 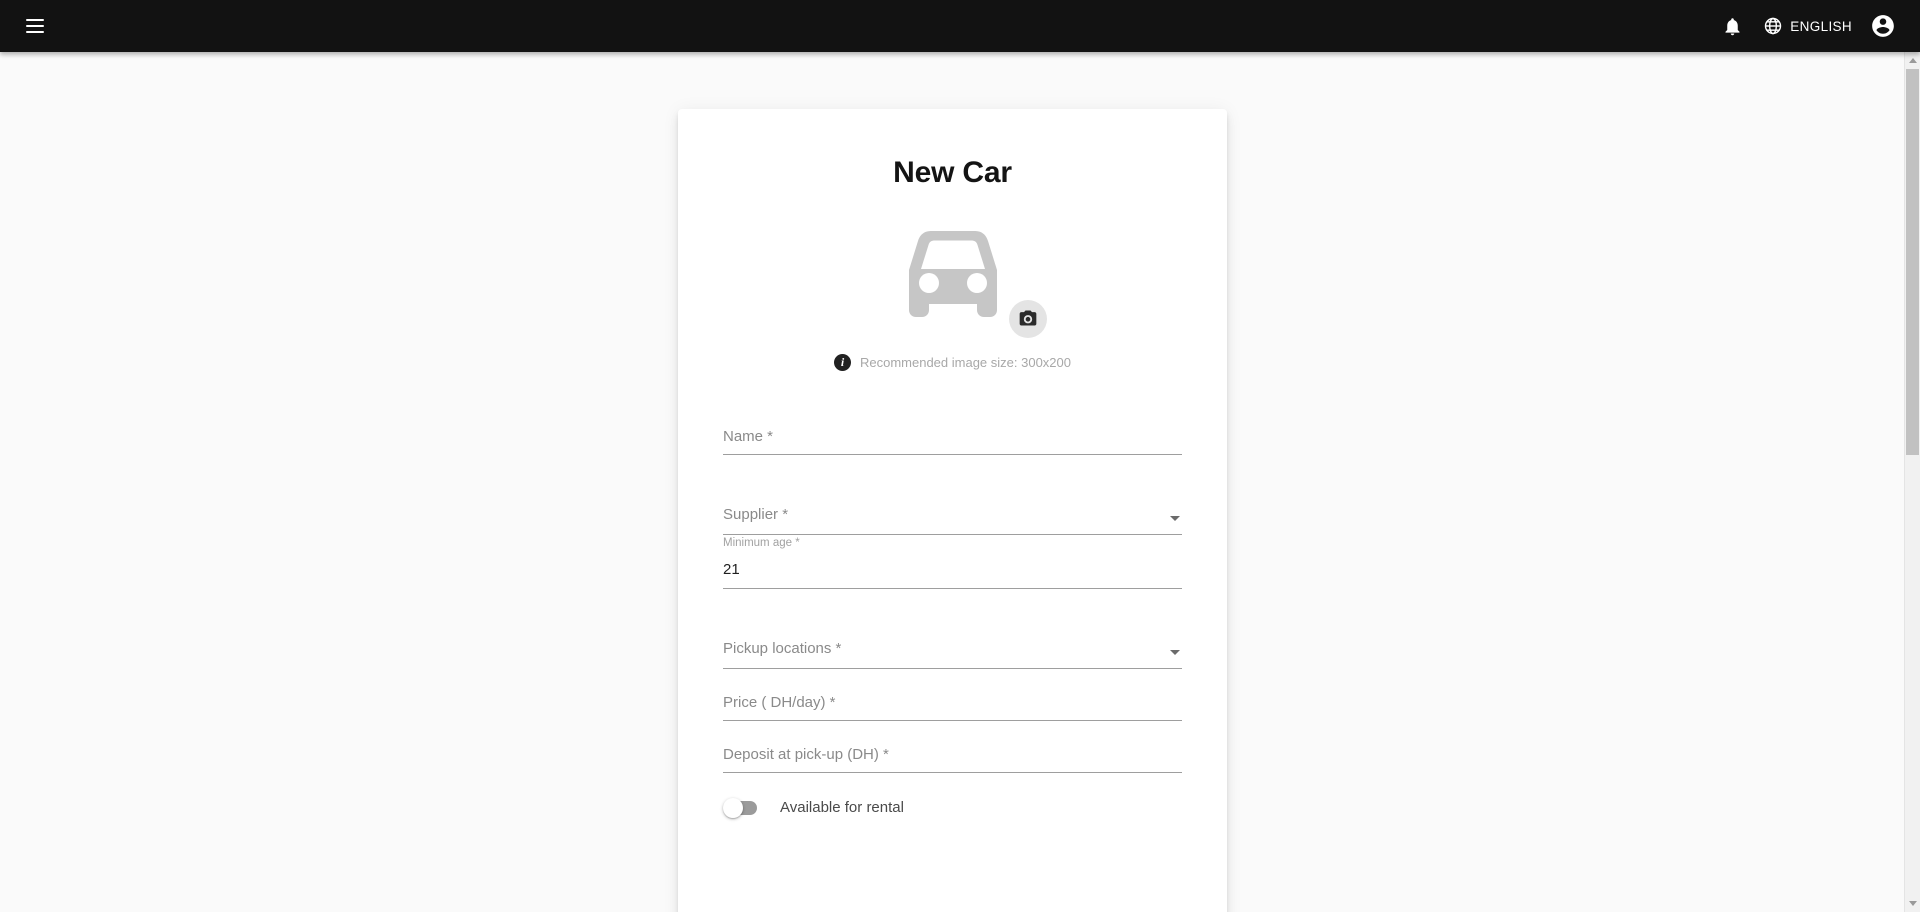 I want to click on page-title: New Car, so click(x=952, y=172).